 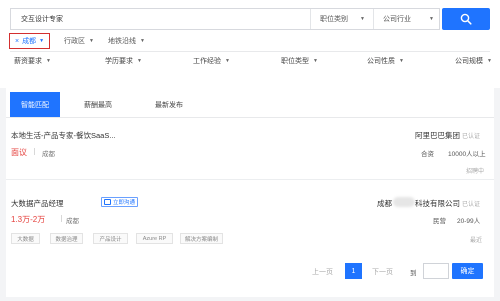 I want to click on industry-select: 公司行业 ▼, so click(x=407, y=19).